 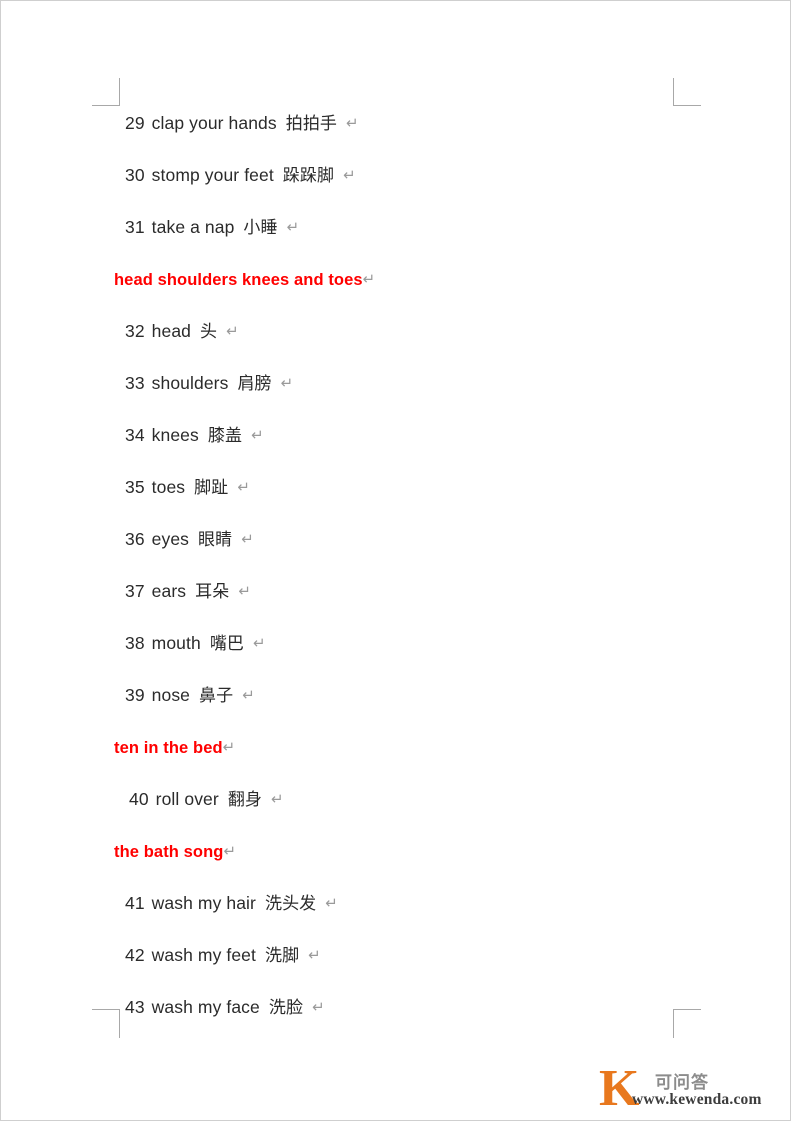 I want to click on chinese-translation: 脚趾, so click(x=211, y=488).